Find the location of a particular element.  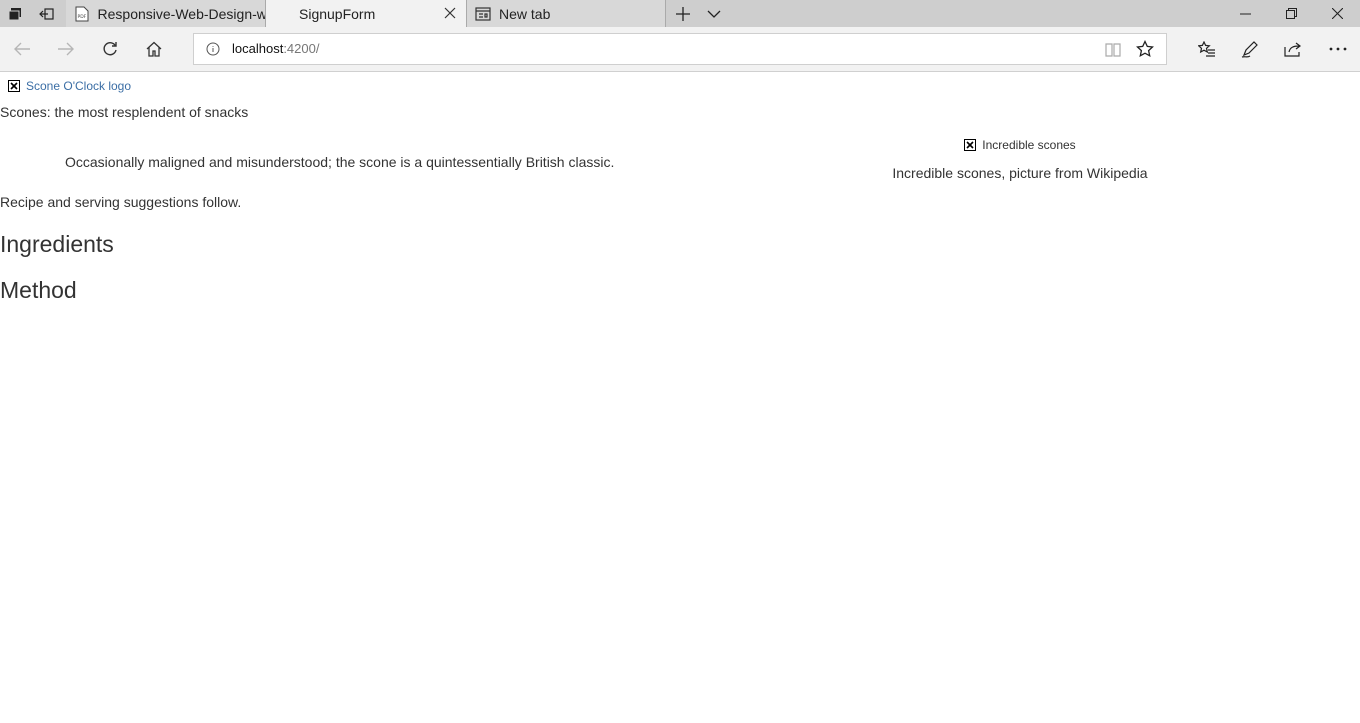

address-bar: localhost:4200/ is located at coordinates (680, 49).